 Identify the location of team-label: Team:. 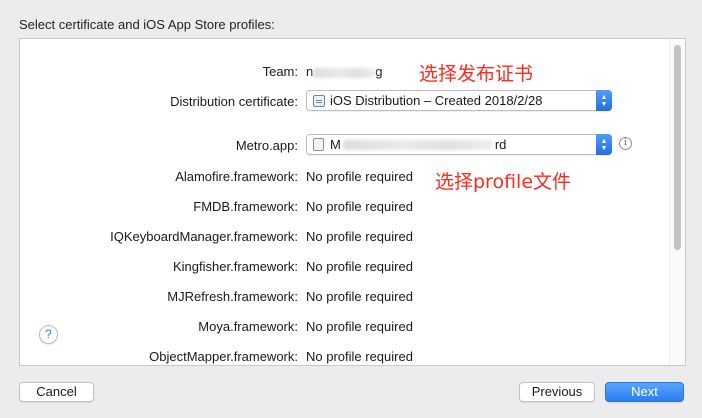
(280, 71).